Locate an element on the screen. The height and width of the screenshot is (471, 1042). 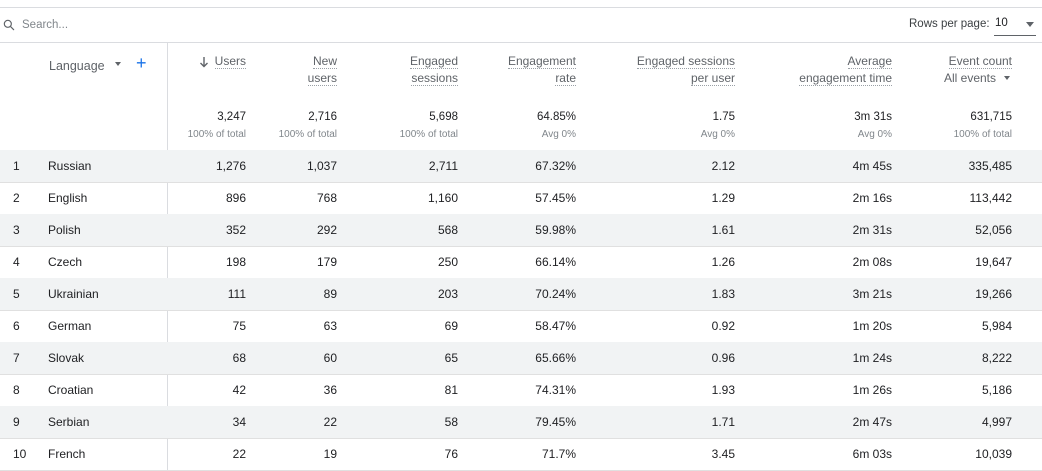
table-row: 10 French 22 19 76 71.7% 3.45 6m 03s 10,039 is located at coordinates (521, 454).